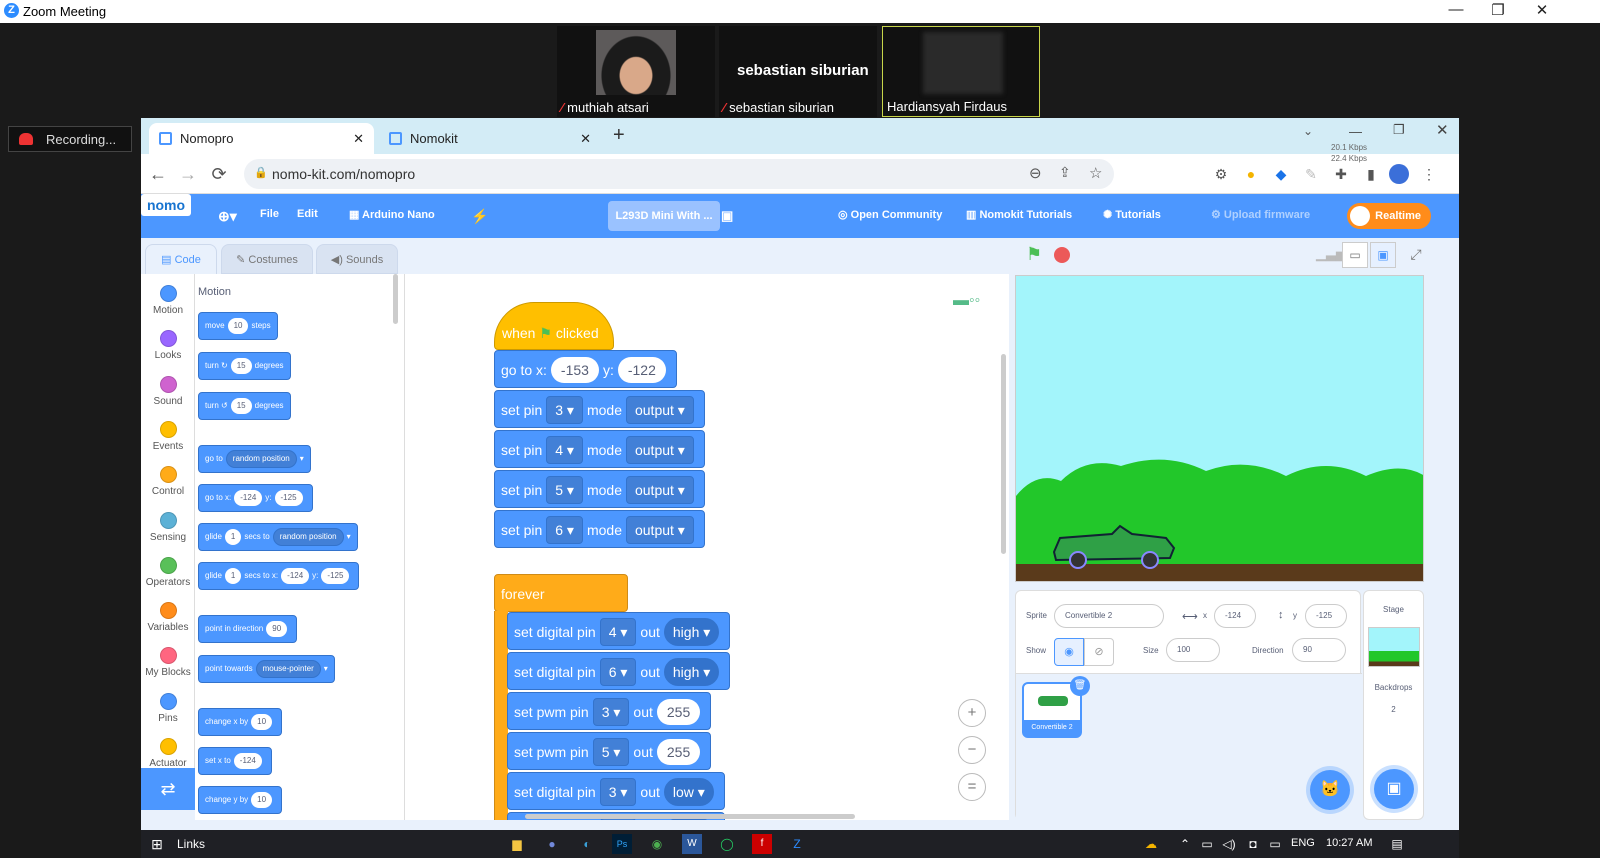 This screenshot has width=1600, height=858. What do you see at coordinates (1019, 214) in the screenshot?
I see `nomokit-tutorials-link: ▥ Nomokit Tutorials` at bounding box center [1019, 214].